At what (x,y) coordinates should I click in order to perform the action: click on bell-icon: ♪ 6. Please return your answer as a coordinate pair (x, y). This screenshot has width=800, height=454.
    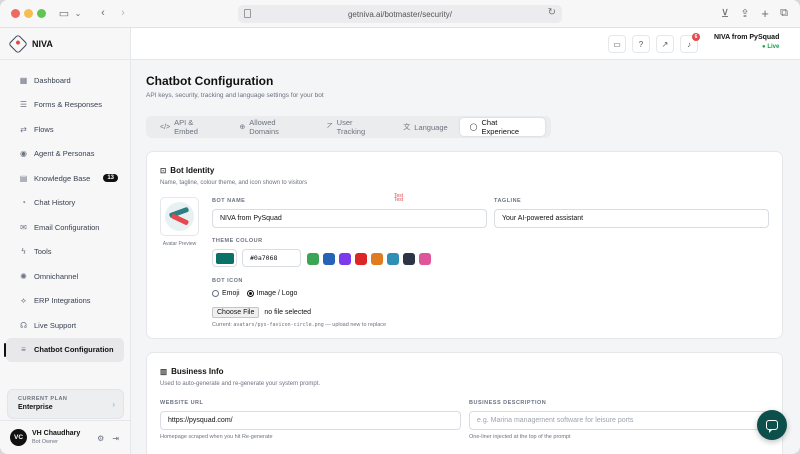
    Looking at the image, I should click on (690, 43).